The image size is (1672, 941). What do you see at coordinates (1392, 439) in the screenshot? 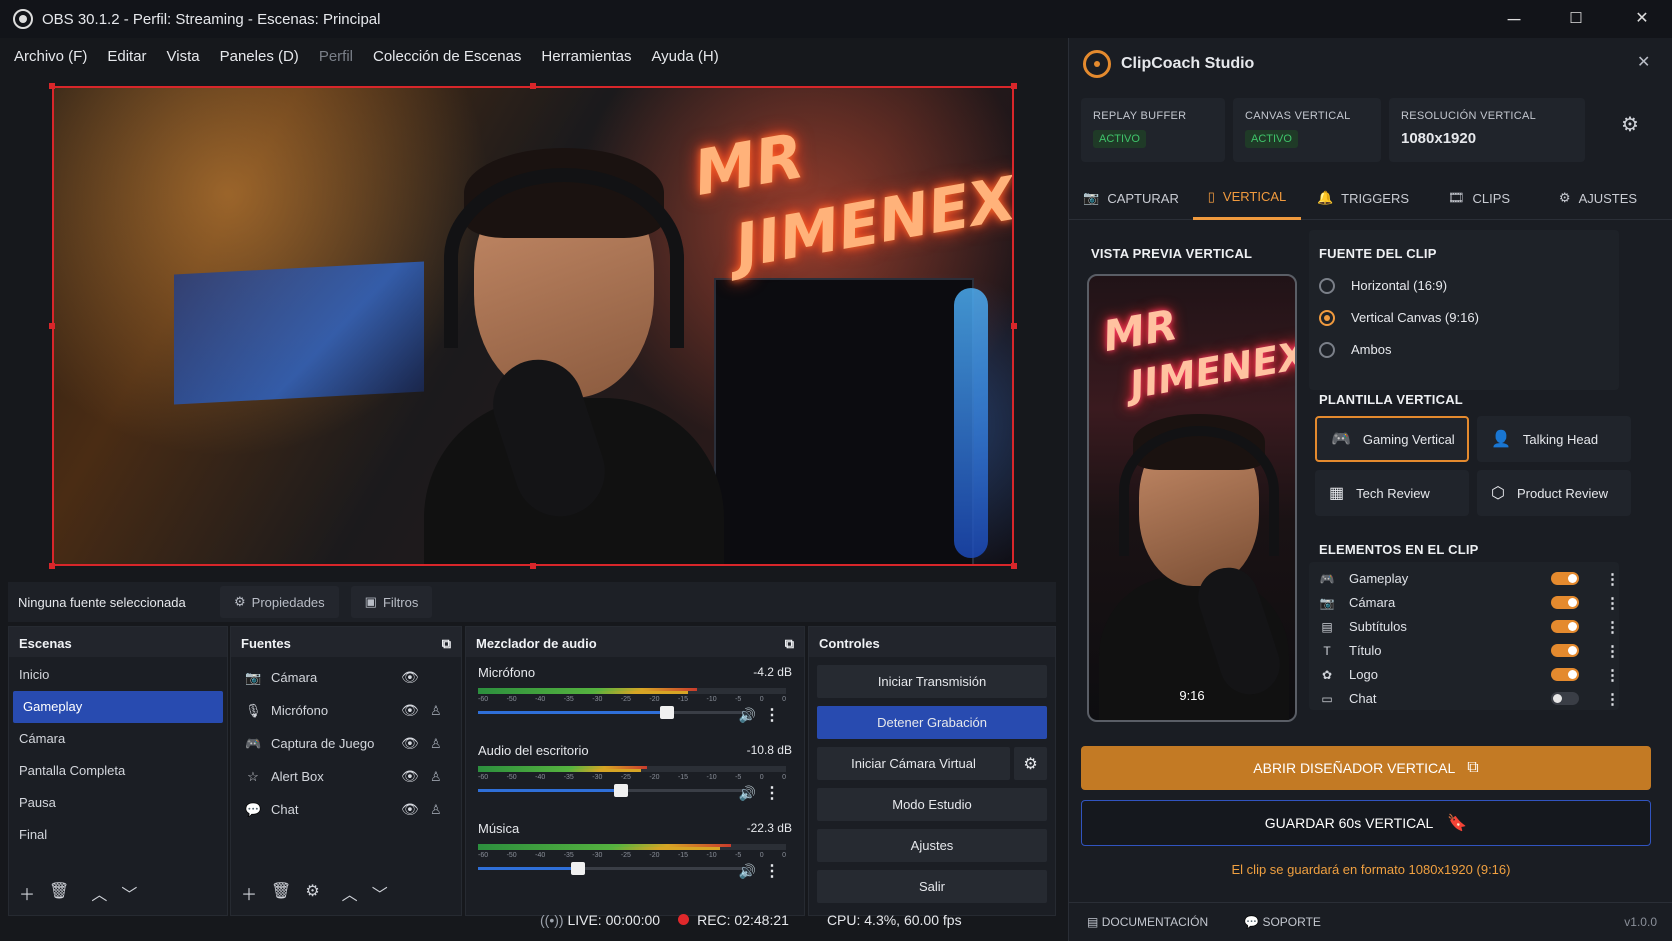
I see `template-gaming-vertical: 🎮 Gaming Vertical` at bounding box center [1392, 439].